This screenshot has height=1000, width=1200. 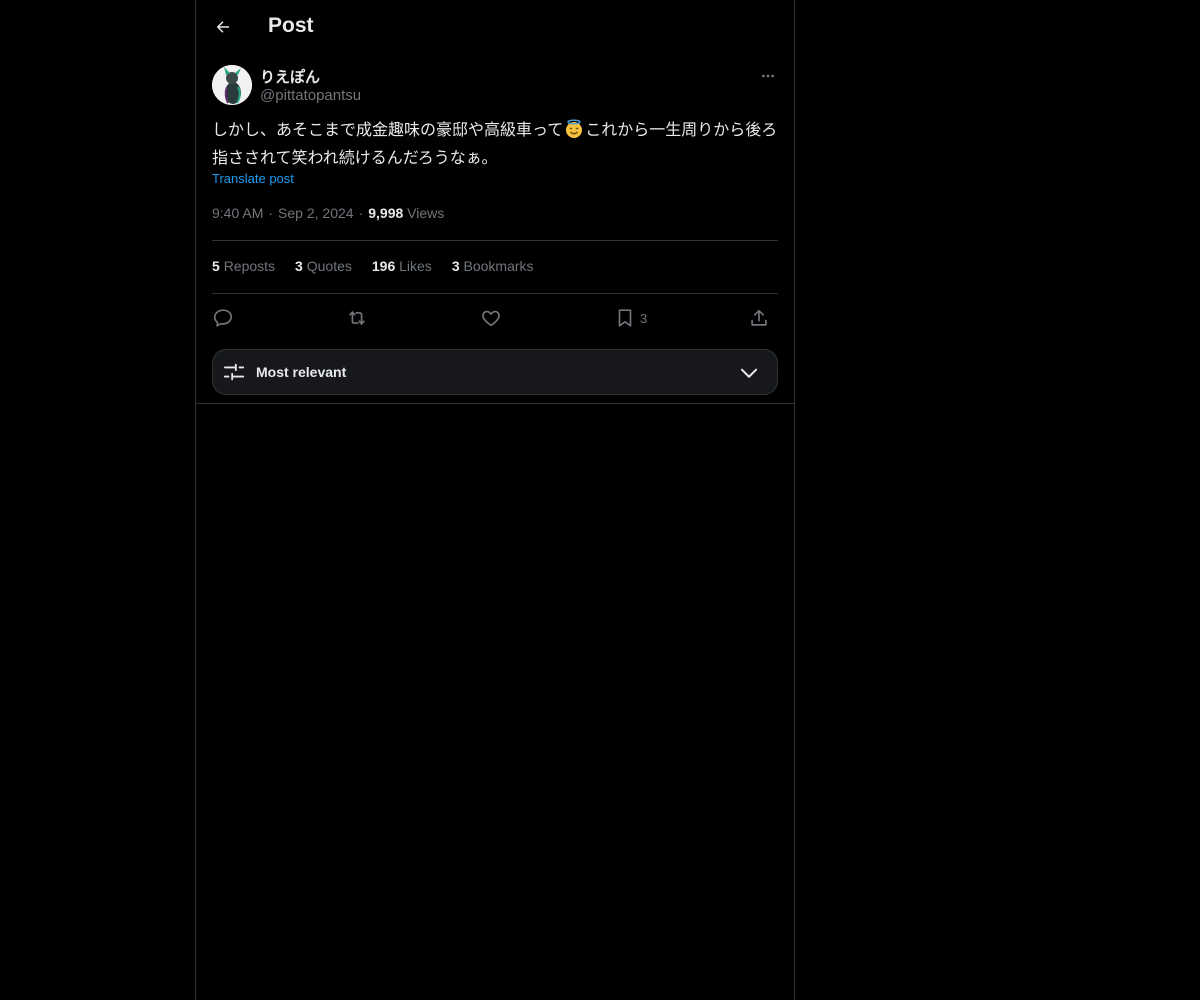 I want to click on views-count: 9,998, so click(x=386, y=213).